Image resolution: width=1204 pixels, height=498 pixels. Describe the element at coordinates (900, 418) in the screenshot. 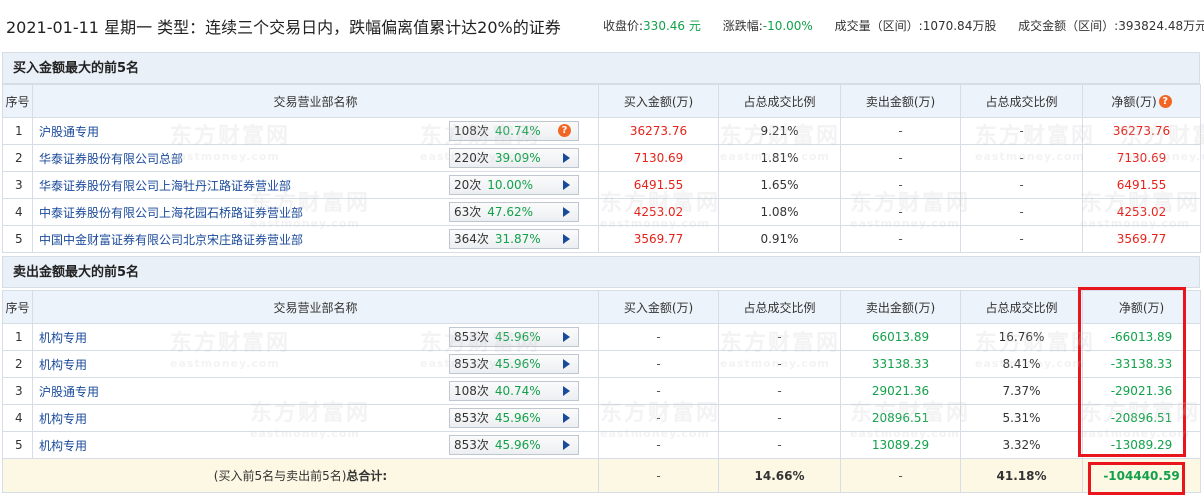

I see `sell-amount: 20896.51` at that location.